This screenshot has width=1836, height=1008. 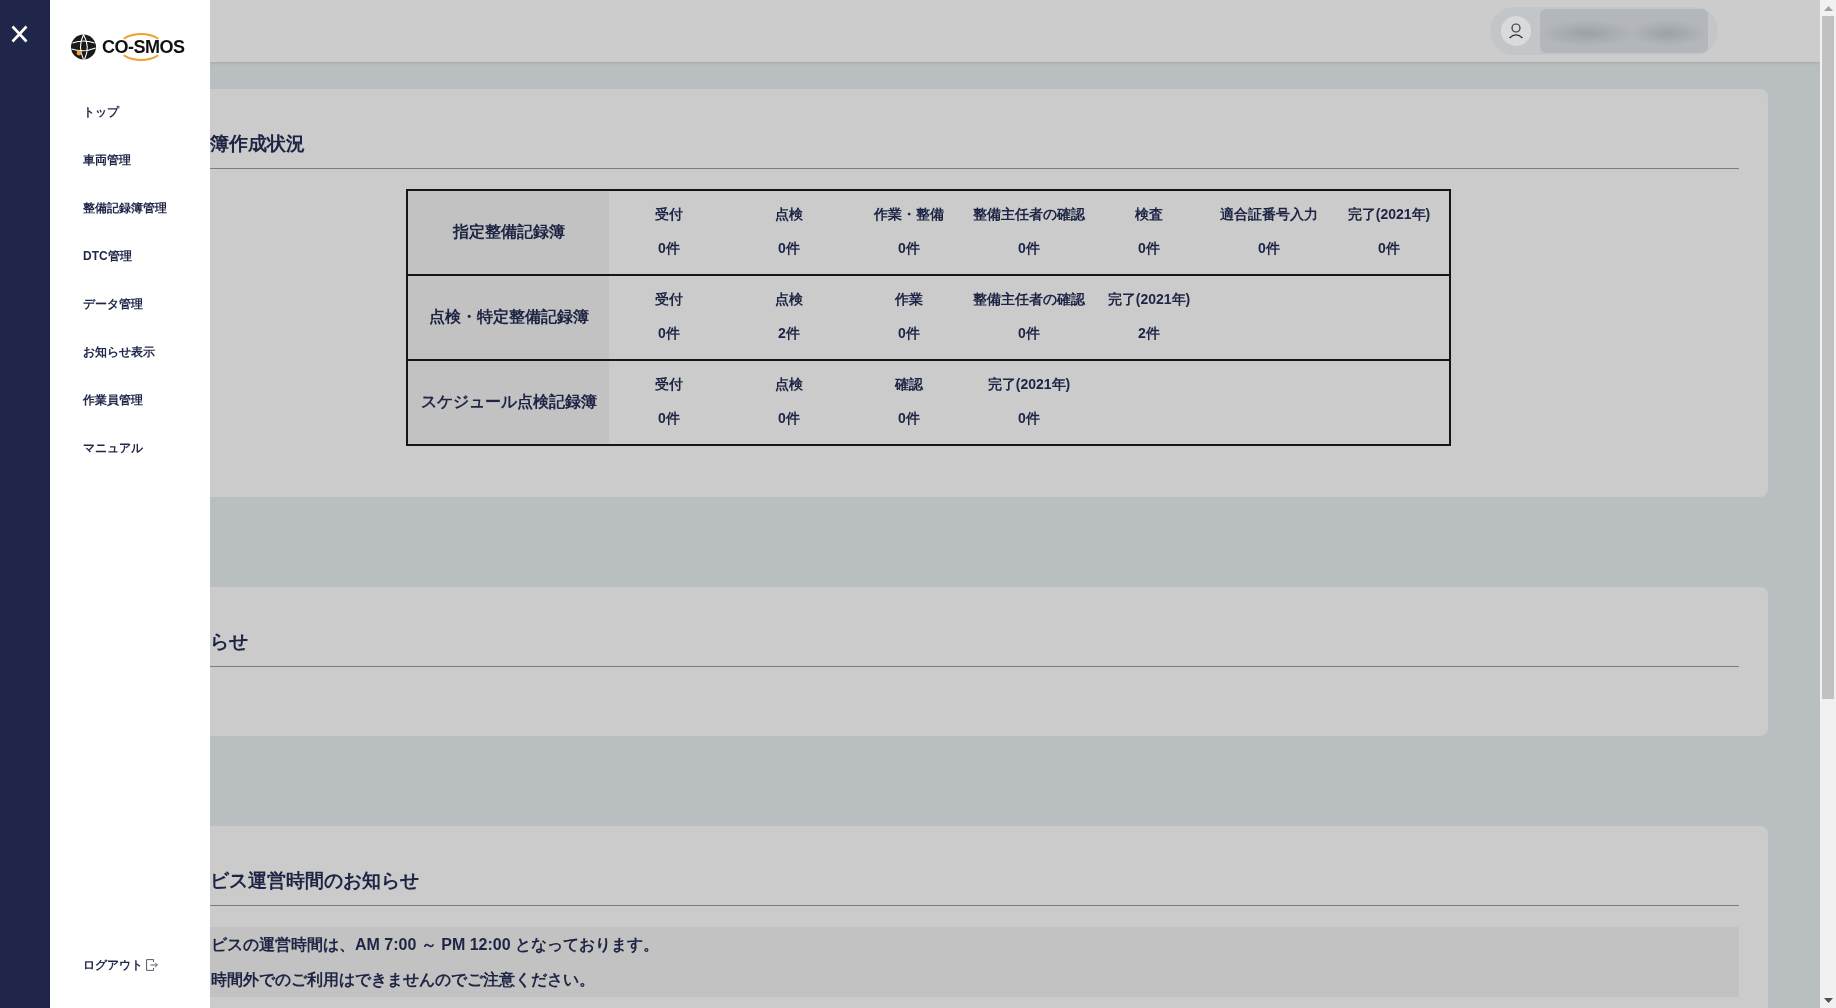 What do you see at coordinates (113, 448) in the screenshot?
I see `menu-item: マニュアル` at bounding box center [113, 448].